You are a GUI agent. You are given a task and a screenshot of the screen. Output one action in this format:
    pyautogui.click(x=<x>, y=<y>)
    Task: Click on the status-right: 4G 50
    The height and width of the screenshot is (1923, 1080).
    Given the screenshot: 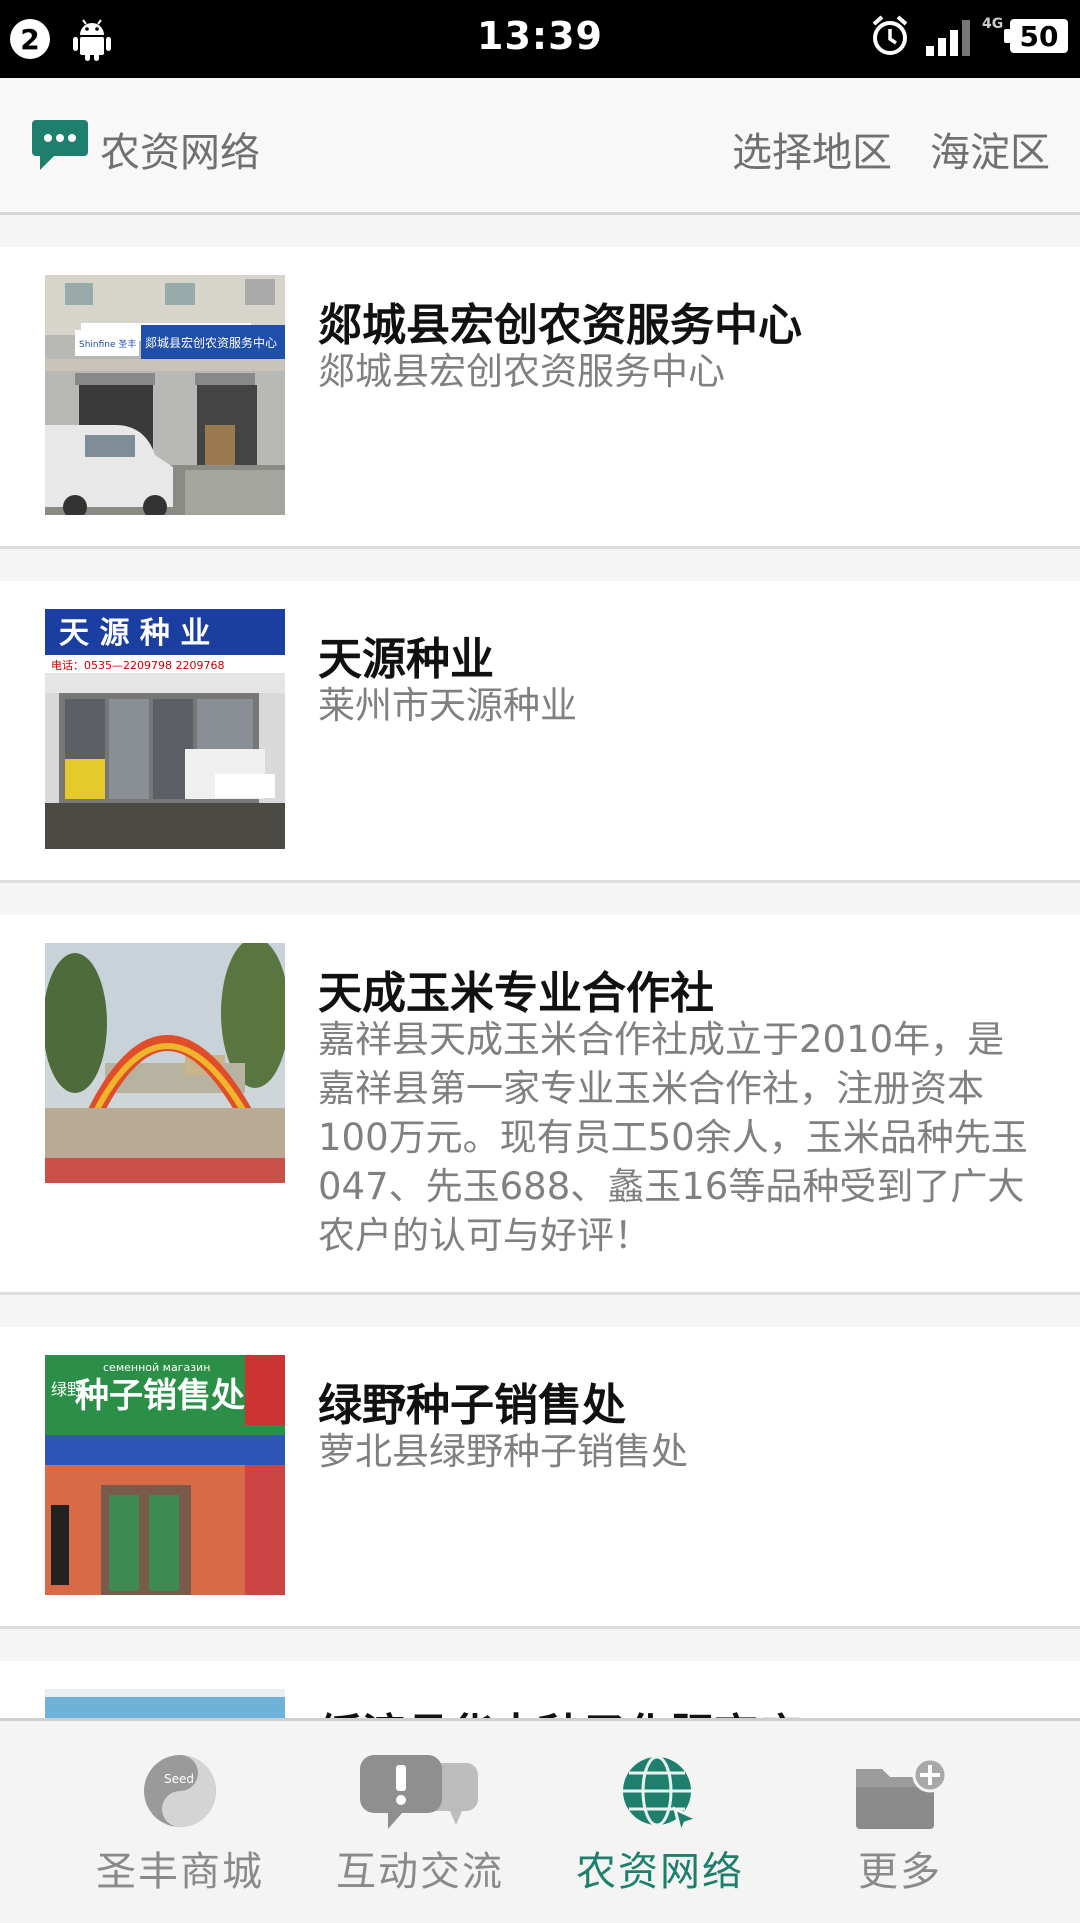 What is the action you would take?
    pyautogui.click(x=969, y=36)
    